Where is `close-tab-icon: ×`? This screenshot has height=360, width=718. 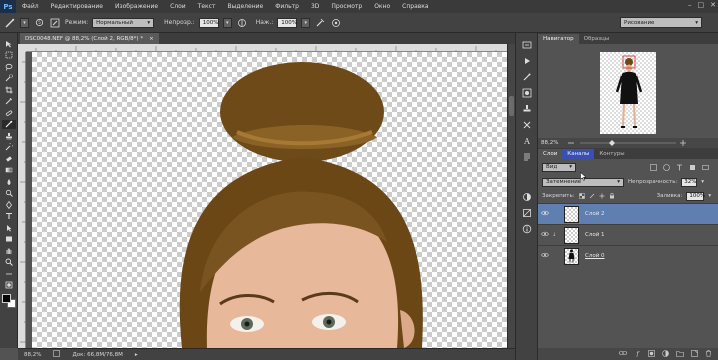
close-tab-icon: × is located at coordinates (151, 39).